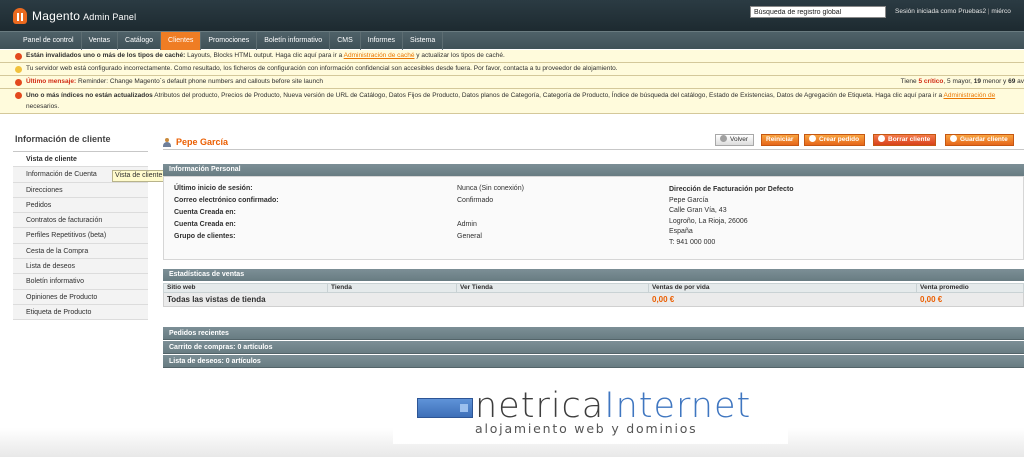  I want to click on column-header-website: Sitio web, so click(246, 288).